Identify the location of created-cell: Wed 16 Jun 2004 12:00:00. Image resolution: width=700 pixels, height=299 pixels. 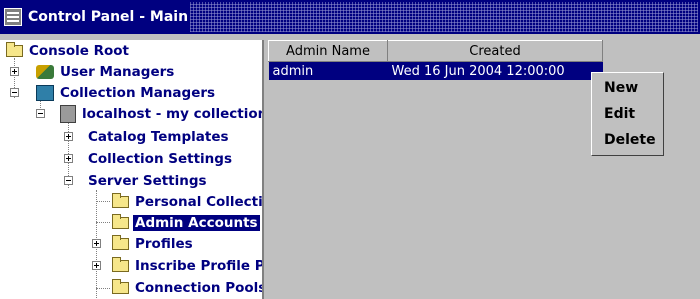
(495, 70).